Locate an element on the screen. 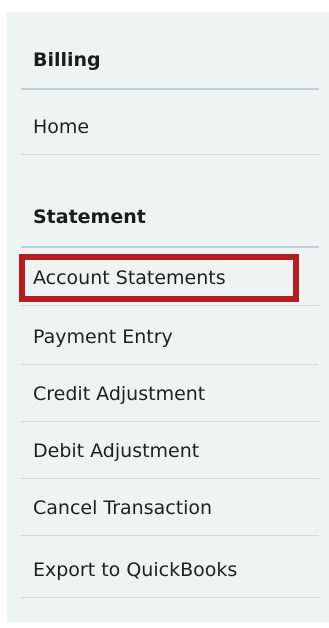  sidebar-item-label: Debit Adjustment is located at coordinates (116, 450).